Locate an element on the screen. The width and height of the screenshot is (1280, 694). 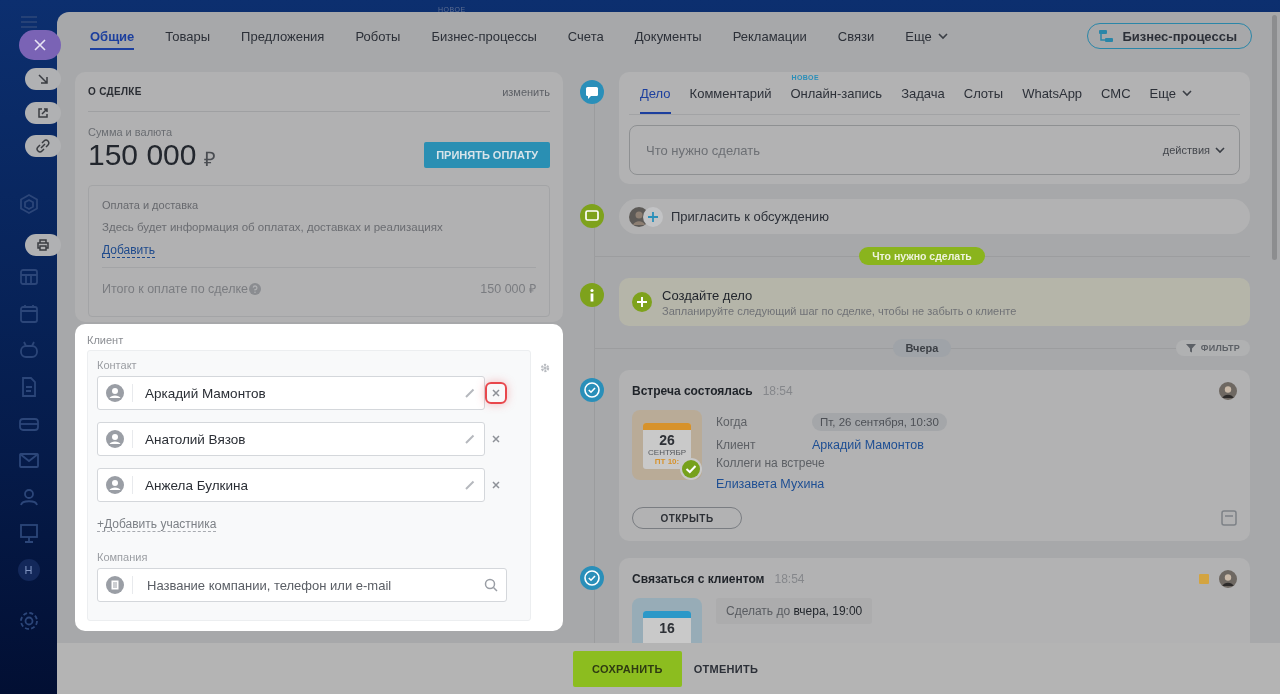
calendar-day: 26 is located at coordinates (667, 440).